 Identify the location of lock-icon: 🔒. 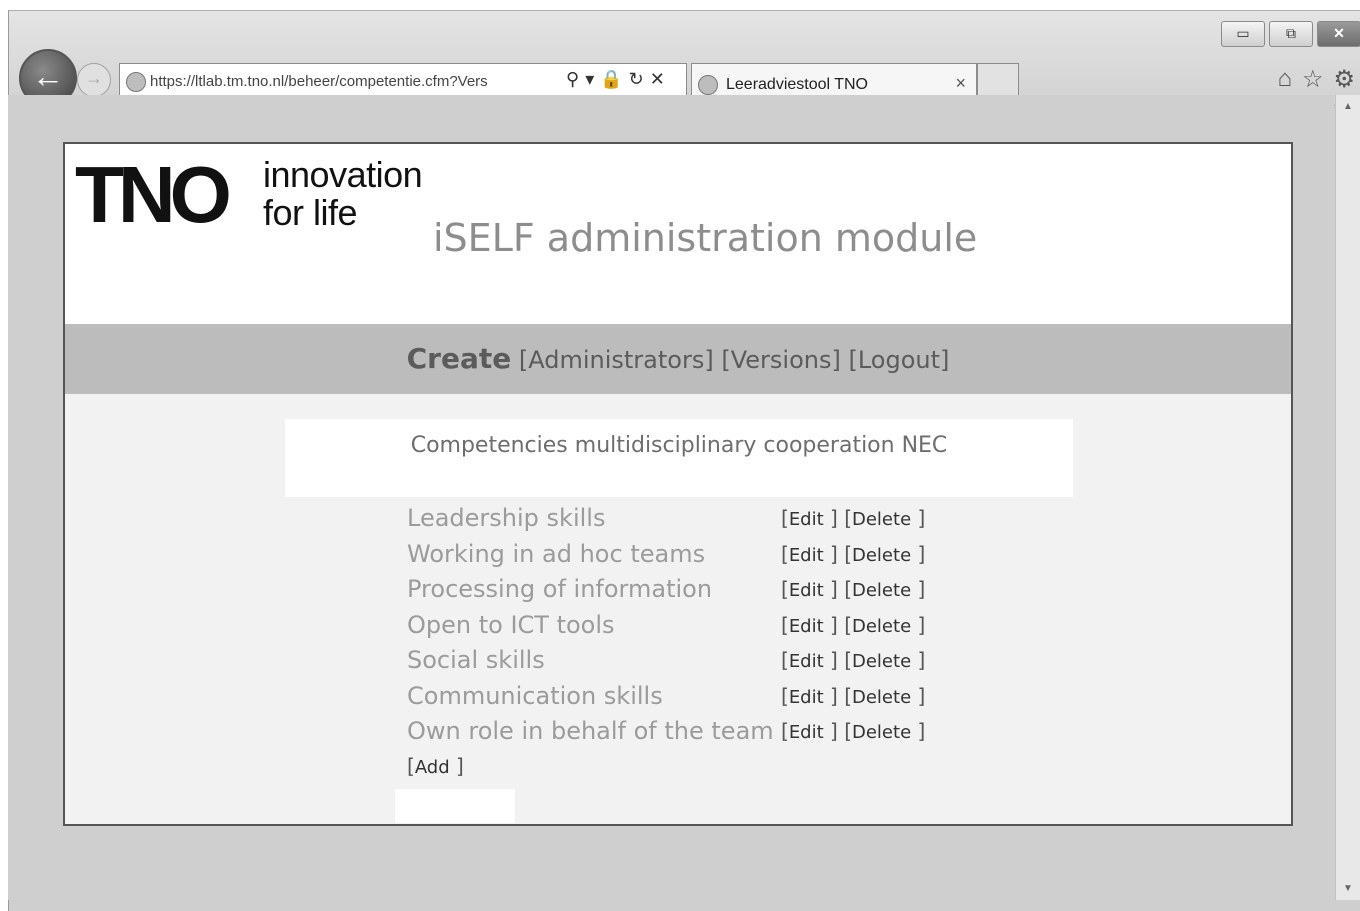
(611, 79).